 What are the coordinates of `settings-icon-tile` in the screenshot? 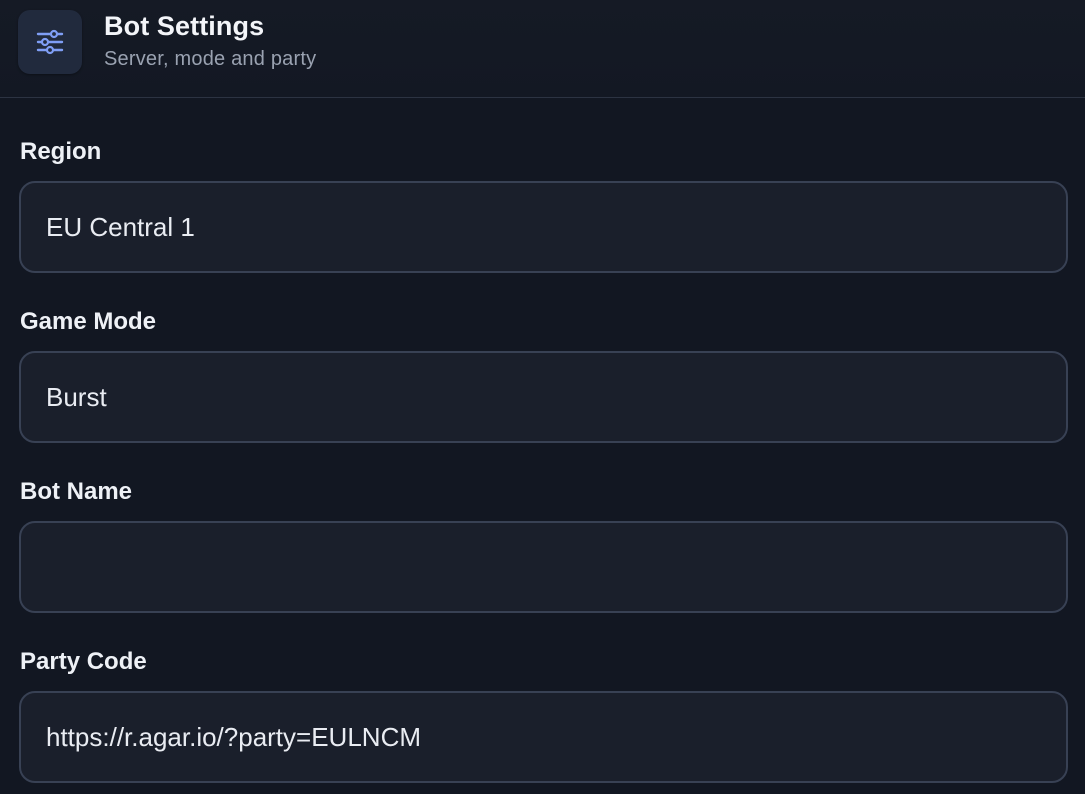 It's located at (50, 42).